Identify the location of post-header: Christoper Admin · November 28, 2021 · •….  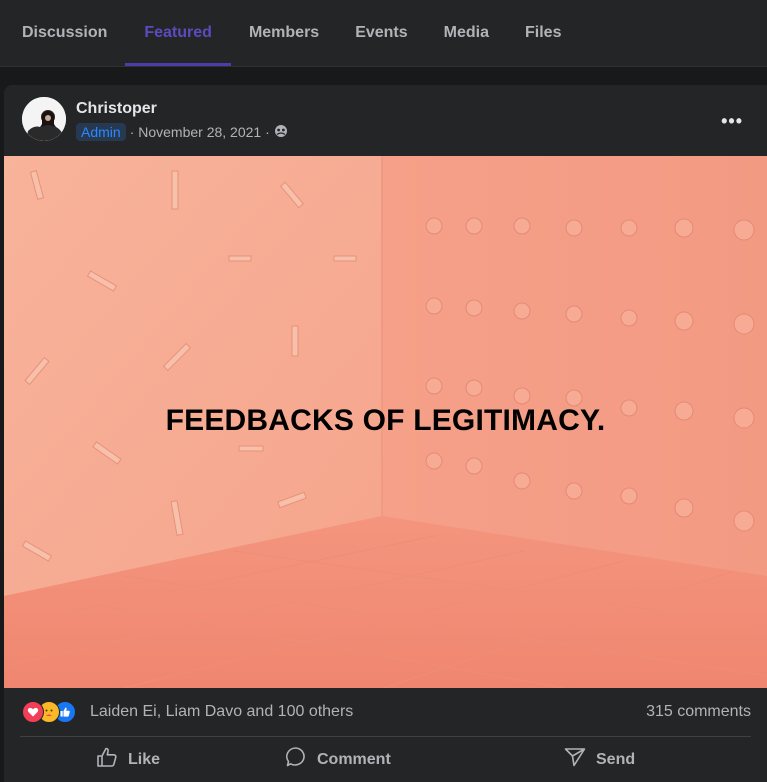
(385, 120).